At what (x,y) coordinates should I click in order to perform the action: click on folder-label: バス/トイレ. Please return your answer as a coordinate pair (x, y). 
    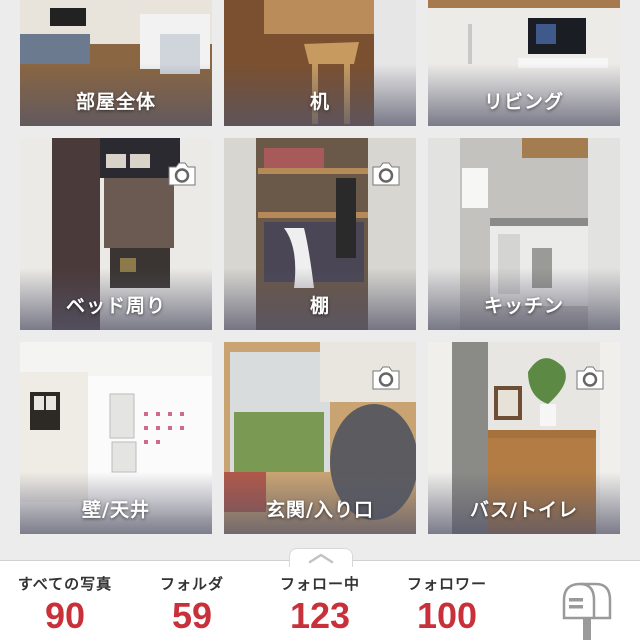
    Looking at the image, I should click on (524, 510).